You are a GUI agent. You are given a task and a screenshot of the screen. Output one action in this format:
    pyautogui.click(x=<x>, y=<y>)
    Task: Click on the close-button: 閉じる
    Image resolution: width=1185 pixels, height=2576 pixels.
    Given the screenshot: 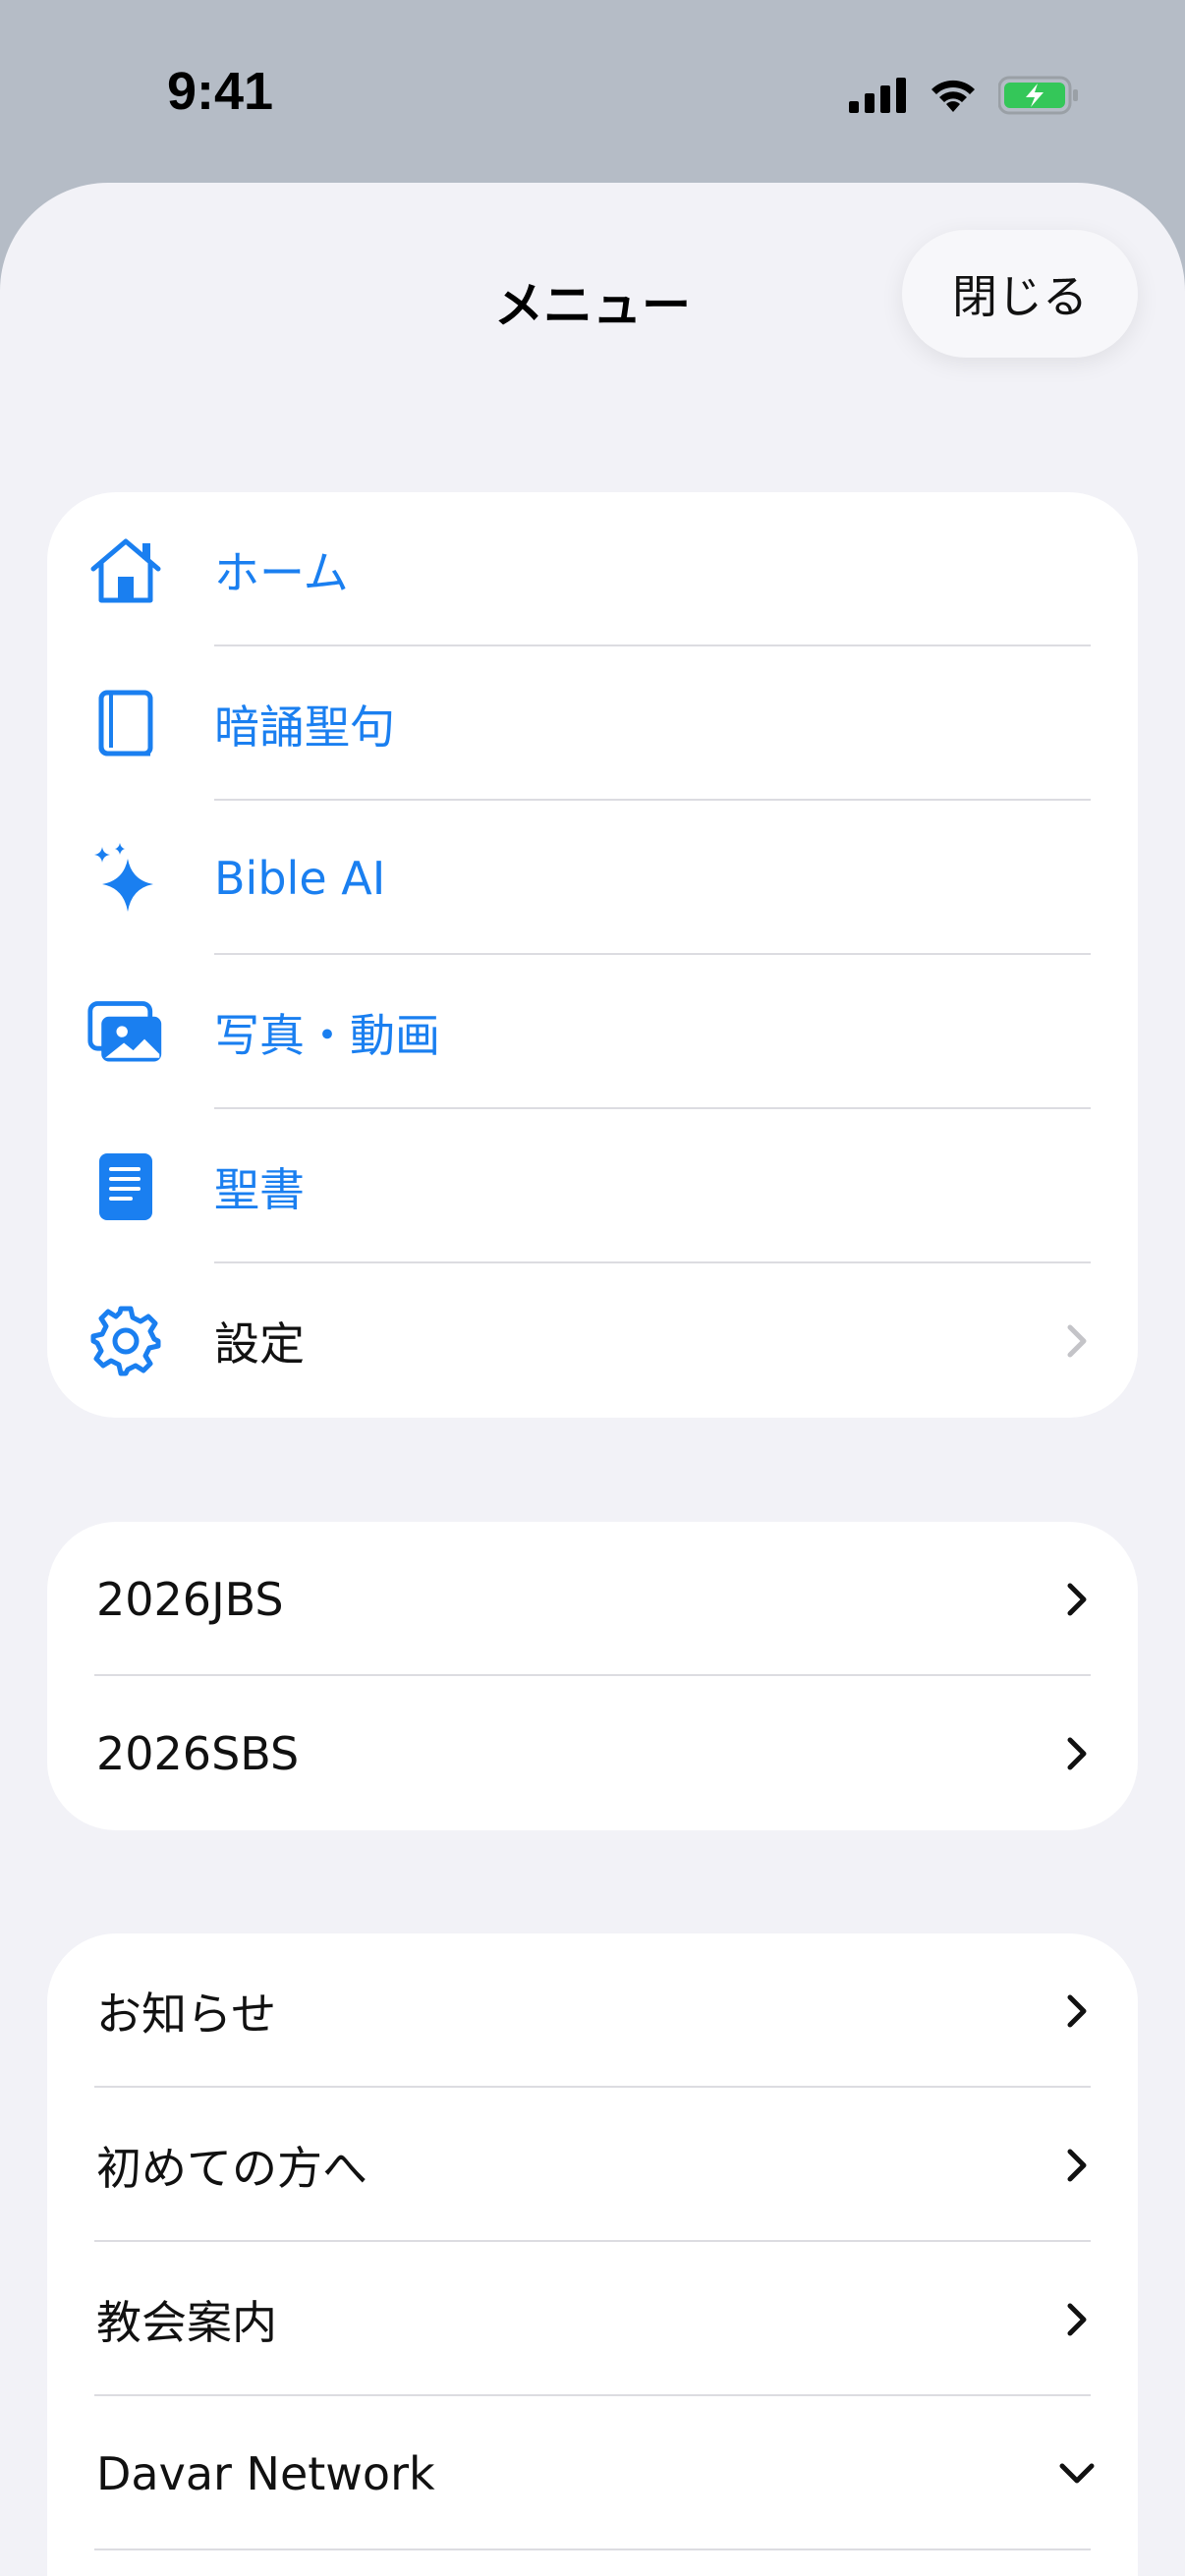 What is the action you would take?
    pyautogui.click(x=1020, y=294)
    